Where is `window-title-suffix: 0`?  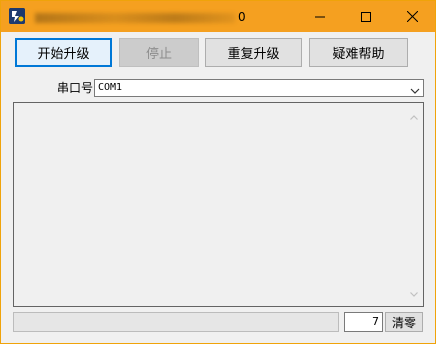 window-title-suffix: 0 is located at coordinates (242, 17).